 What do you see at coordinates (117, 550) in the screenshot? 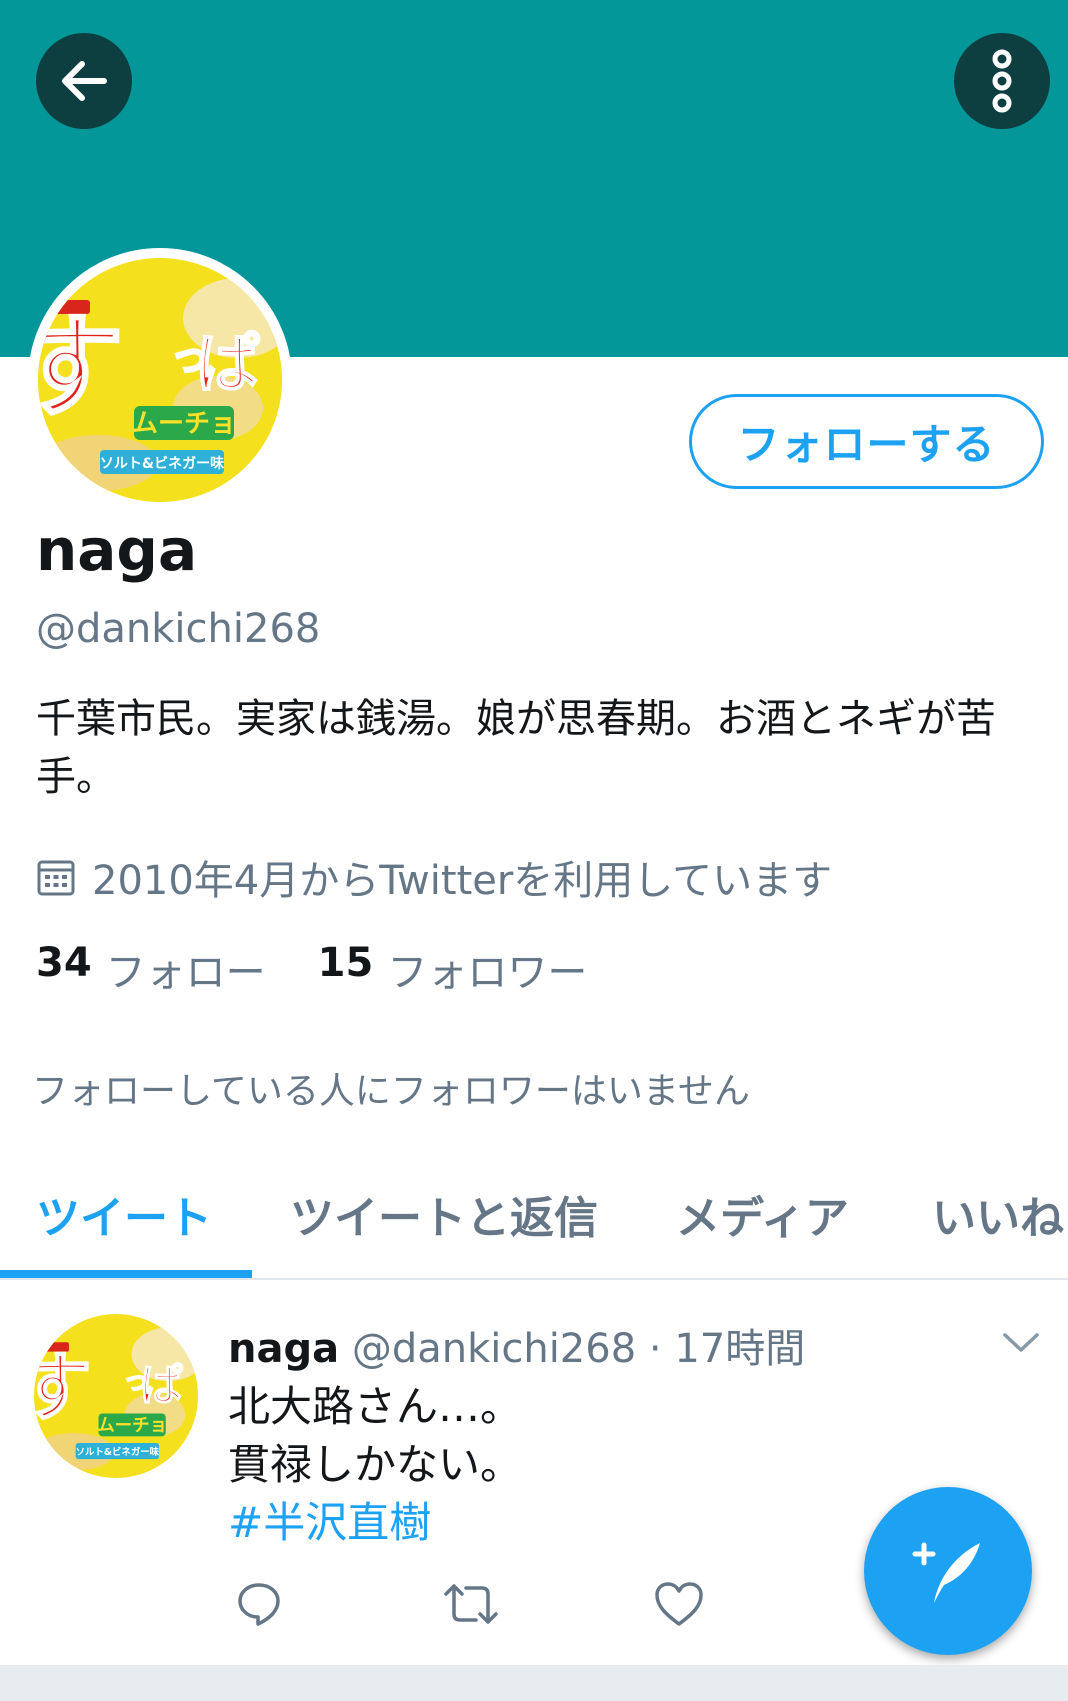
I see `display-name: naga` at bounding box center [117, 550].